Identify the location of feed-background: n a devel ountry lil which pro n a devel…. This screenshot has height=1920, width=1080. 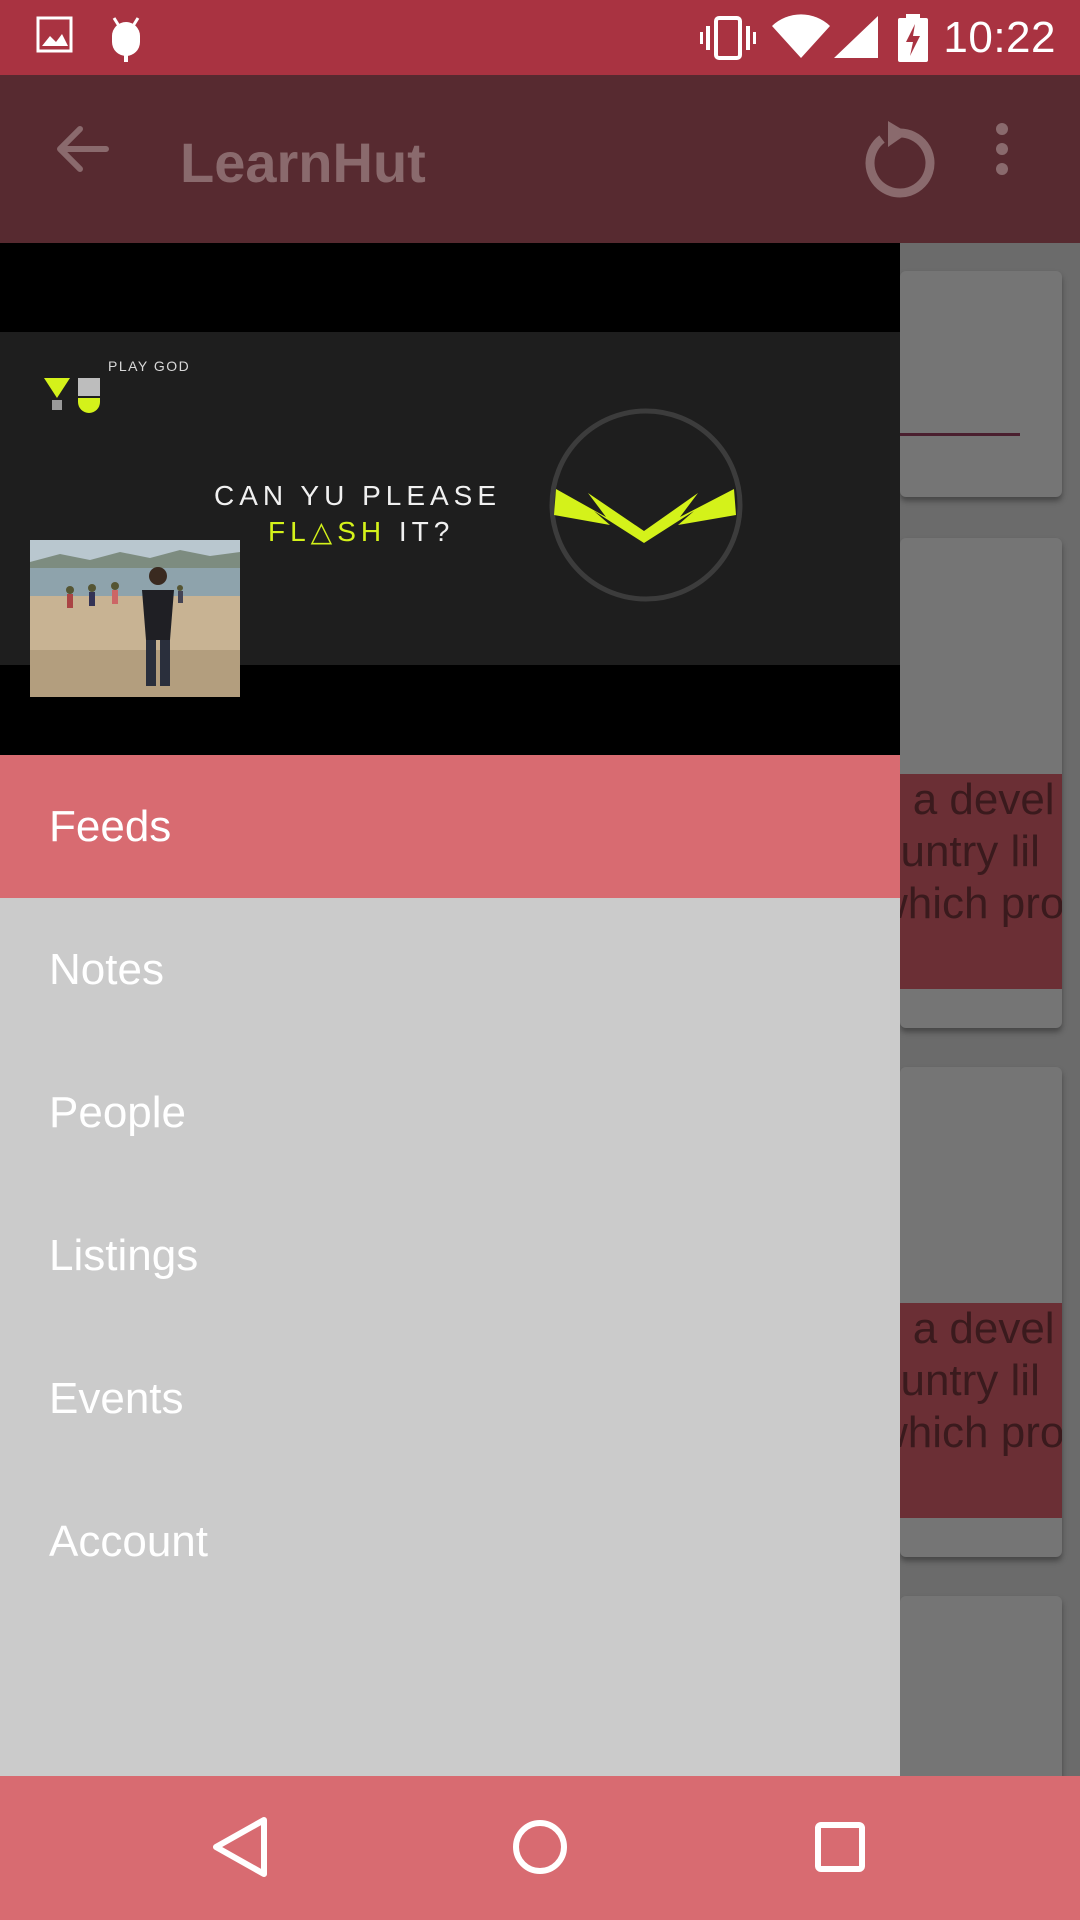
(990, 1009).